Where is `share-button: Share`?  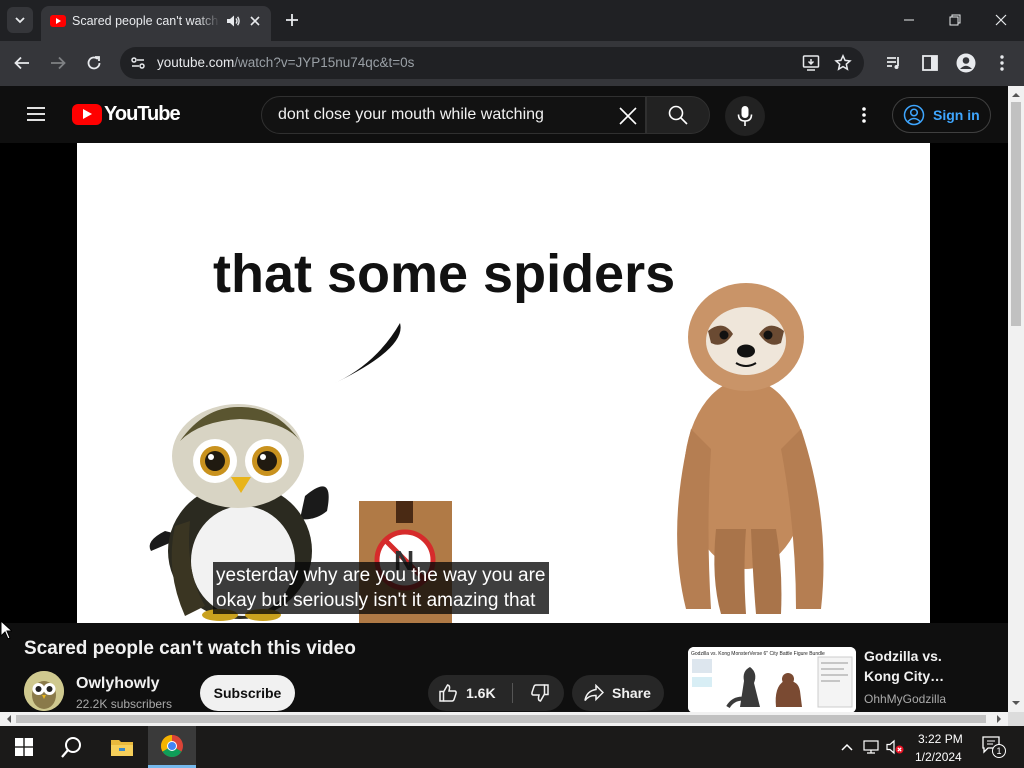
share-button: Share is located at coordinates (618, 693).